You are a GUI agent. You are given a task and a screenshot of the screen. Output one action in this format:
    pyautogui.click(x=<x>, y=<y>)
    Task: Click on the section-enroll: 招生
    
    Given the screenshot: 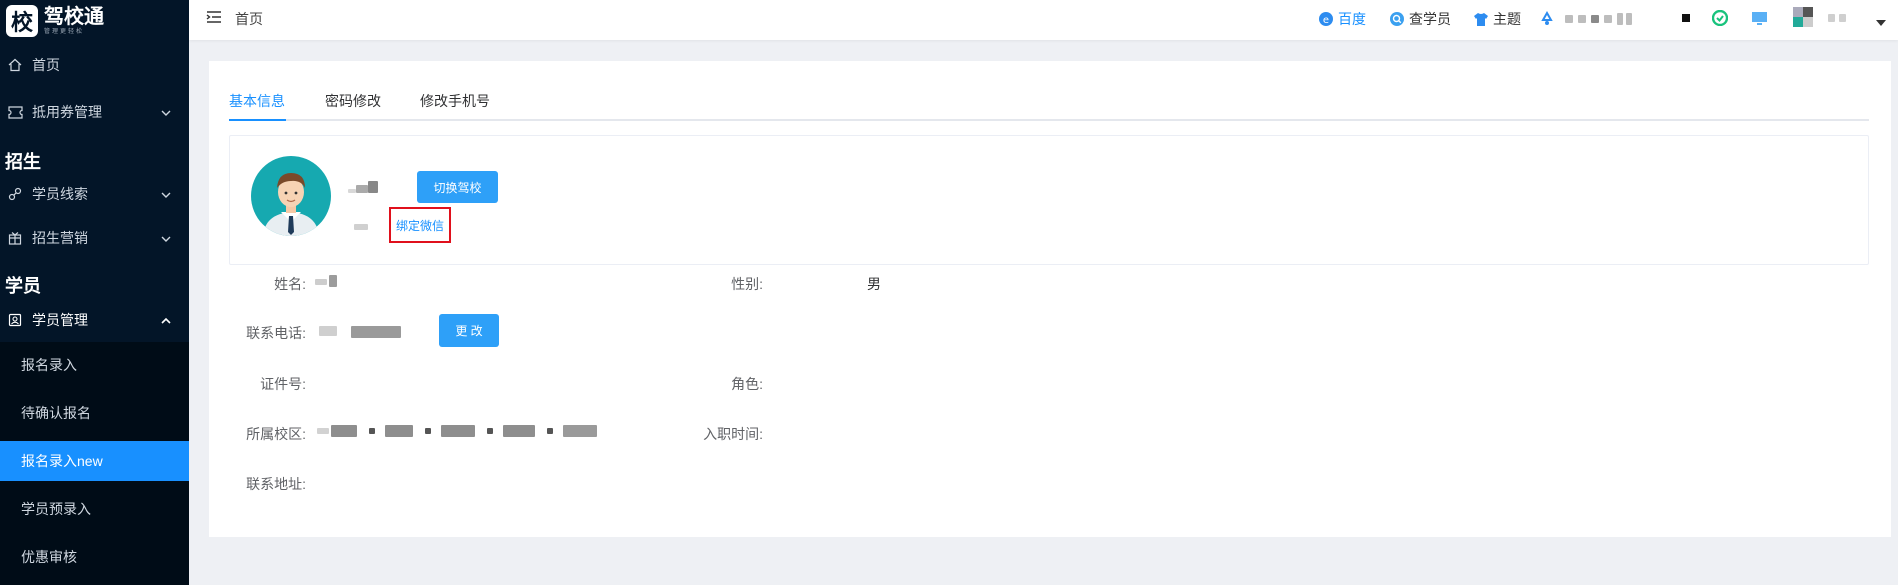 What is the action you would take?
    pyautogui.click(x=23, y=162)
    